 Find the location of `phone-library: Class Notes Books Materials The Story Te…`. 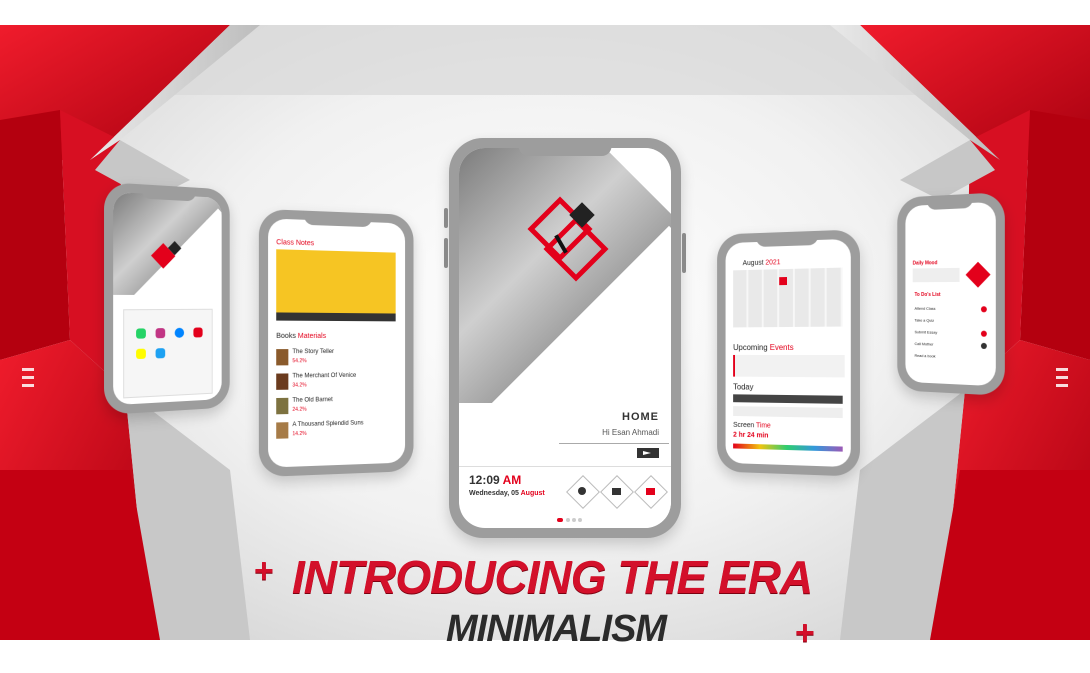

phone-library: Class Notes Books Materials The Story Te… is located at coordinates (336, 343).